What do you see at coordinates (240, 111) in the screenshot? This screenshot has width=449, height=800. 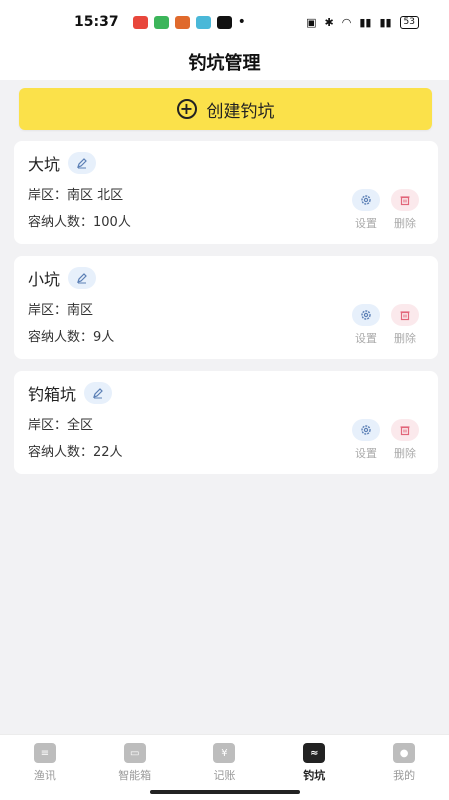 I see `create-pond-label: 创建钓坑` at bounding box center [240, 111].